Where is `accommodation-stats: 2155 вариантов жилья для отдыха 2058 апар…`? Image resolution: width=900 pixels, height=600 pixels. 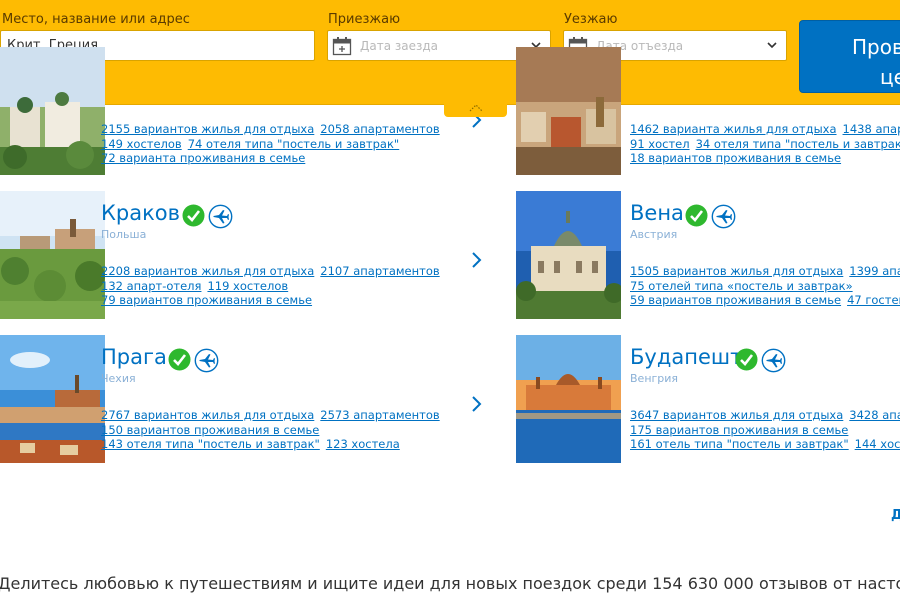
accommodation-stats: 2155 вариантов жилья для отдыха 2058 апар… is located at coordinates (273, 144).